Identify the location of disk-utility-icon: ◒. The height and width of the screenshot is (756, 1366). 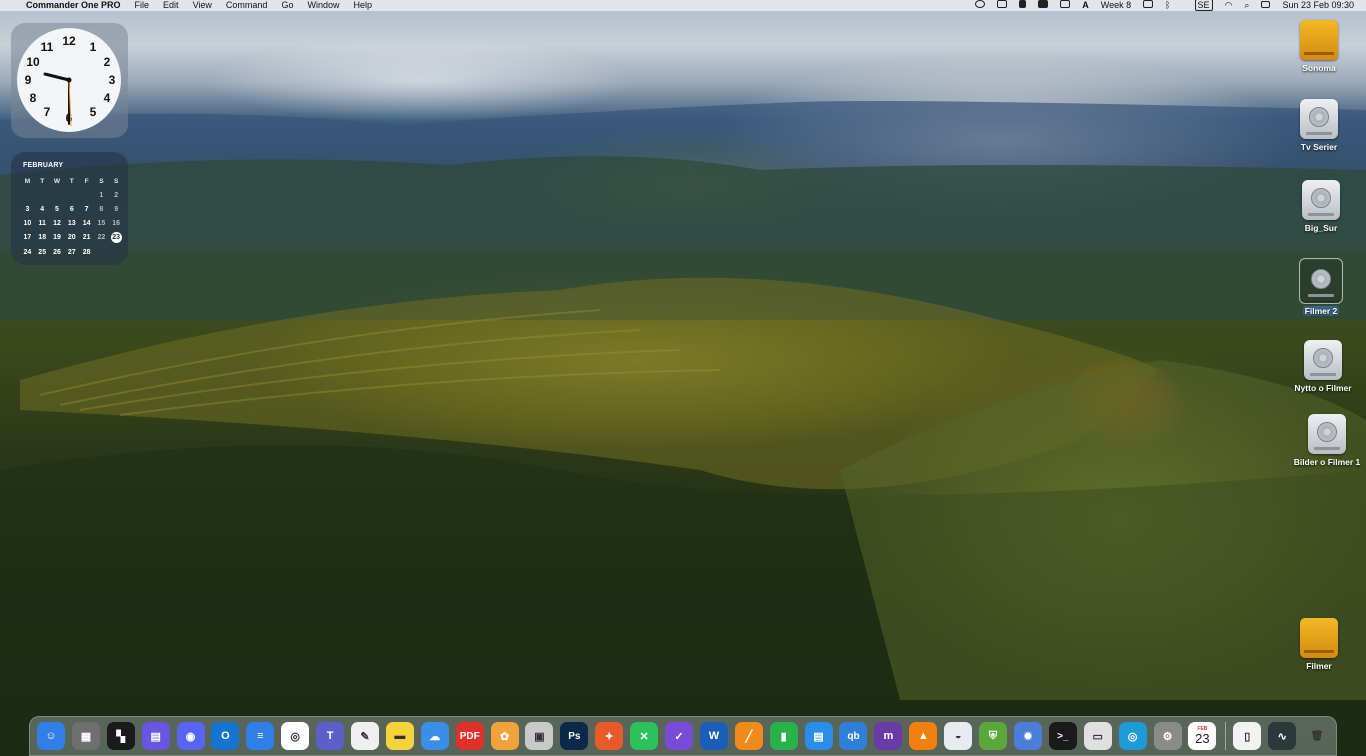
(958, 736).